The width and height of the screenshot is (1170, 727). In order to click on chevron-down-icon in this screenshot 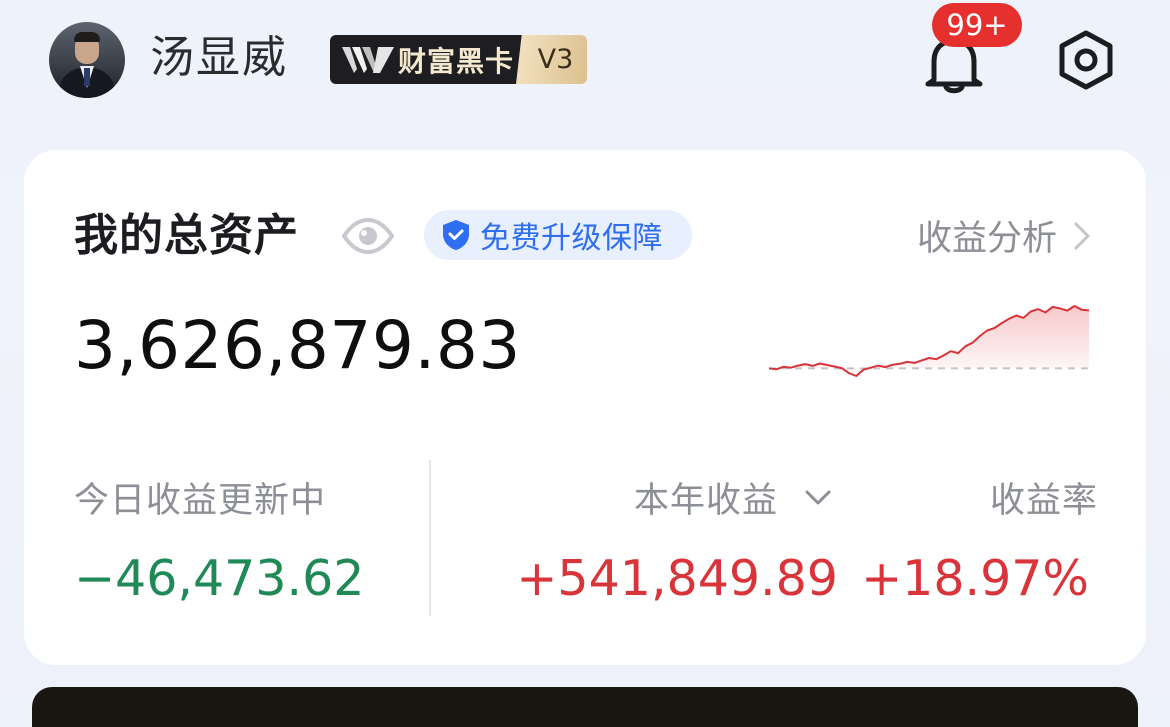, I will do `click(818, 497)`.